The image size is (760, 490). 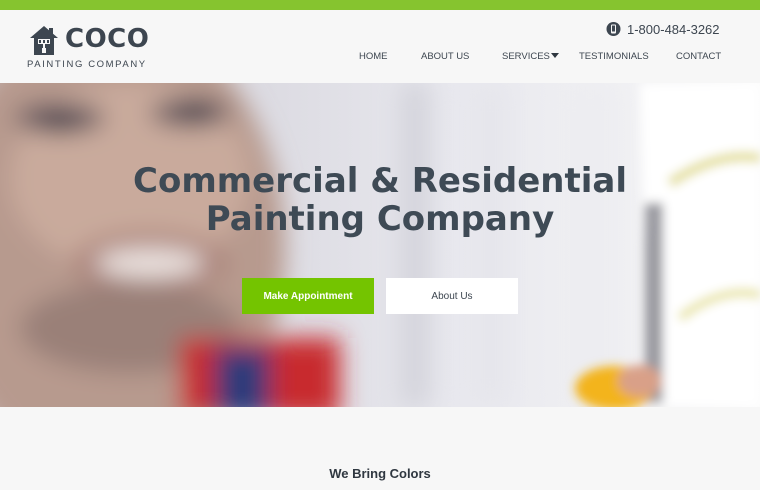 What do you see at coordinates (380, 181) in the screenshot?
I see `hero-headline-line1: Commercial & Residential` at bounding box center [380, 181].